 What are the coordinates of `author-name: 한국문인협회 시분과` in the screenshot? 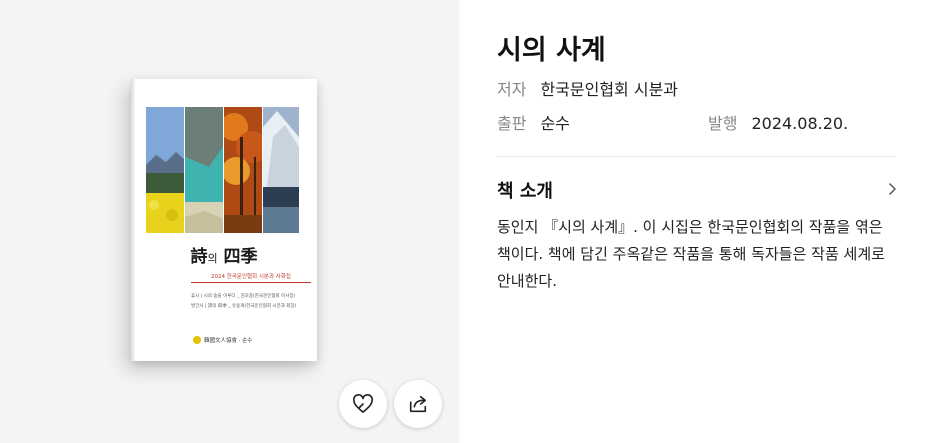 It's located at (609, 89).